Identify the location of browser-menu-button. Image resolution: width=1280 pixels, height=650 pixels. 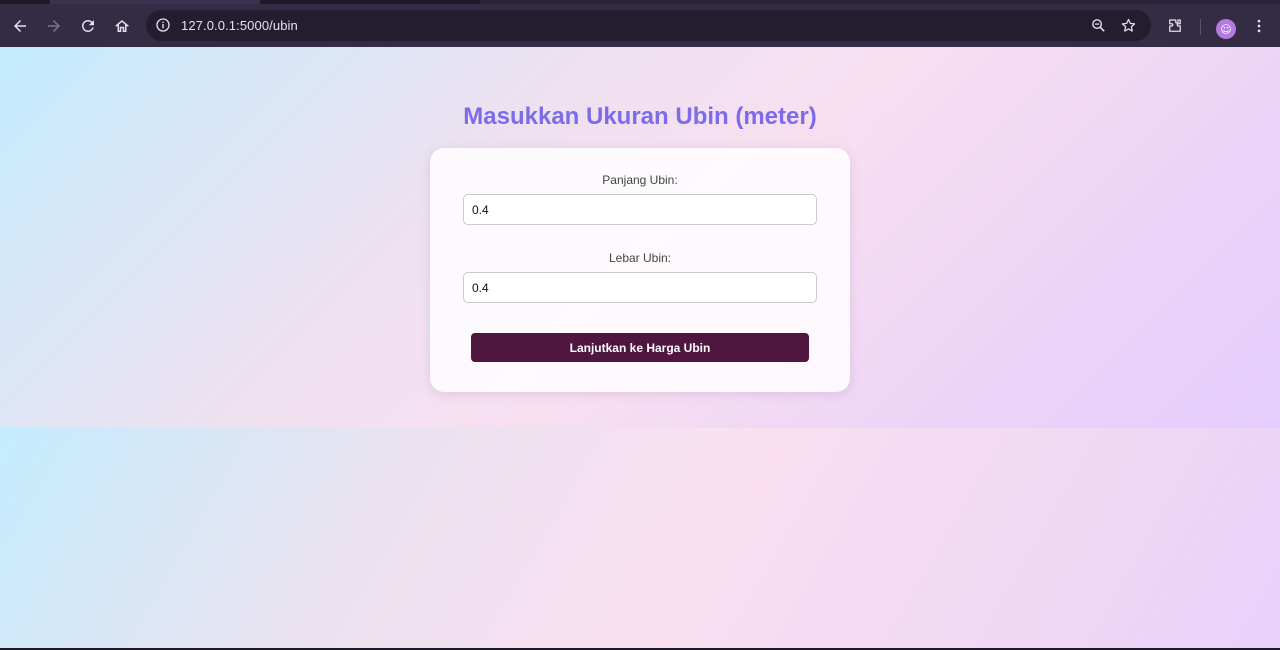
(1259, 26).